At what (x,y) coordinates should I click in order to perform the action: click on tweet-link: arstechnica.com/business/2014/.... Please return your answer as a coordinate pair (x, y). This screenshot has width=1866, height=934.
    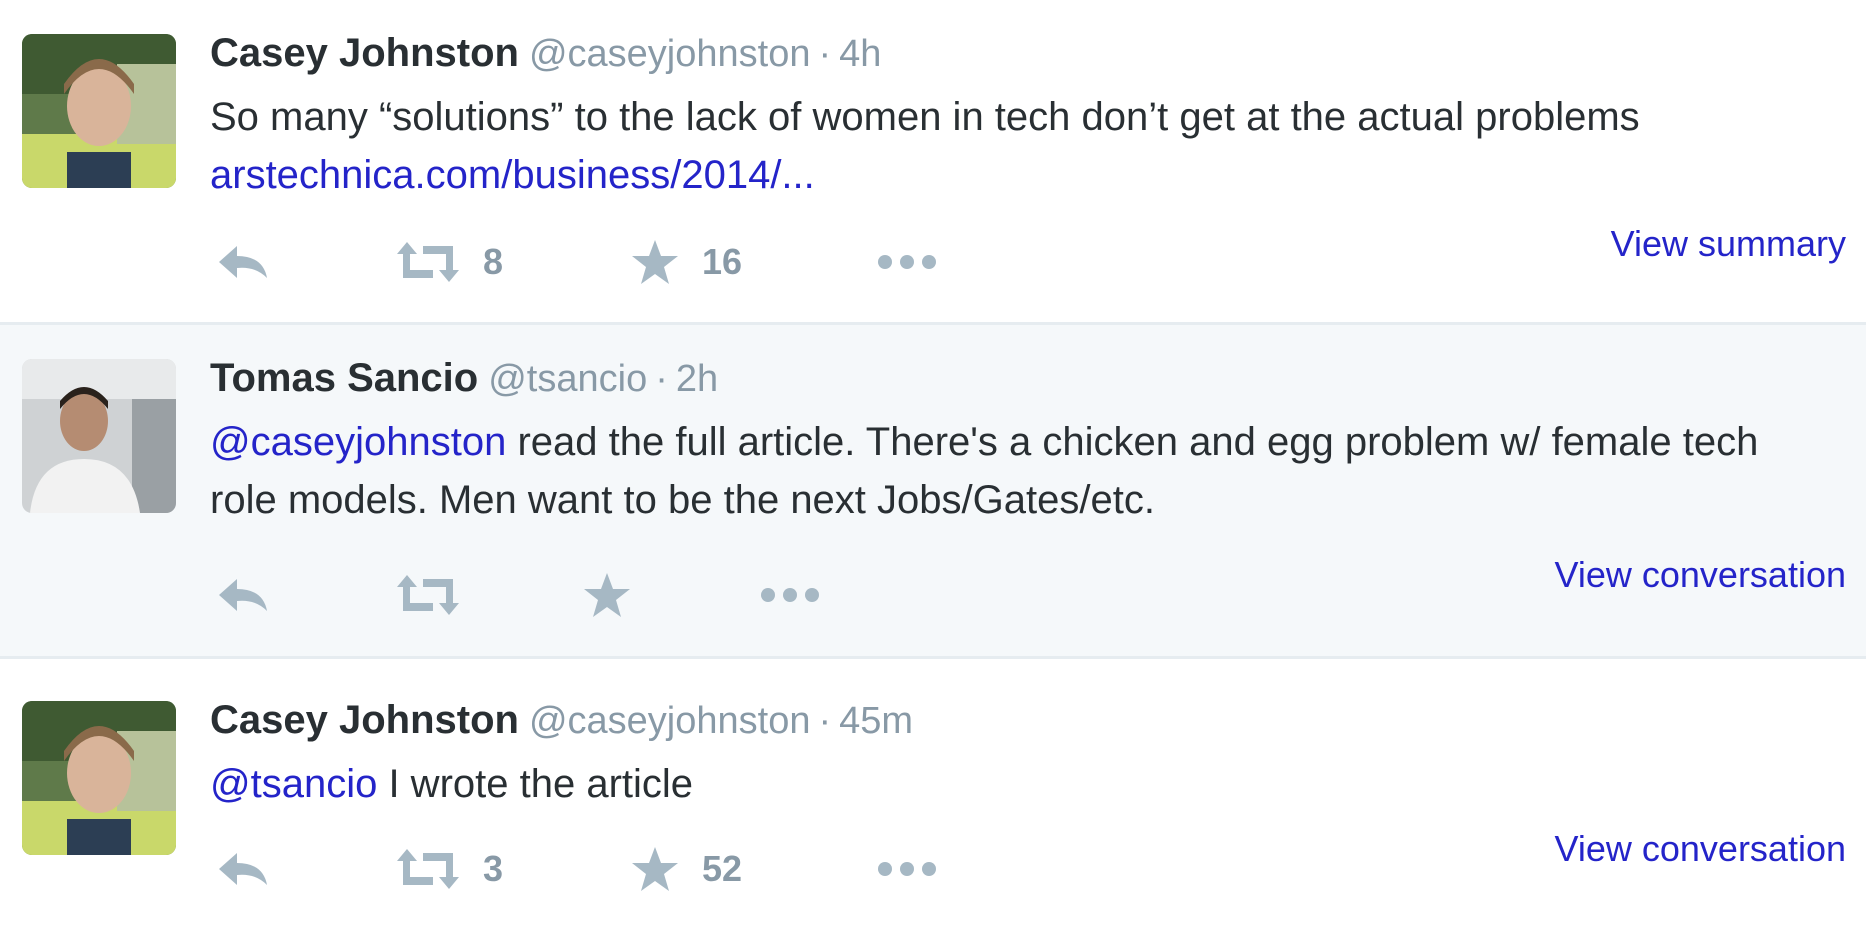
    Looking at the image, I should click on (512, 175).